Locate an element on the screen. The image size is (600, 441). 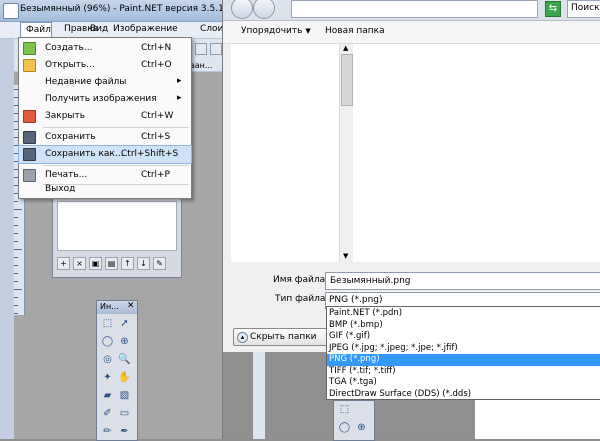
search-input: Поиск is located at coordinates (583, 9).